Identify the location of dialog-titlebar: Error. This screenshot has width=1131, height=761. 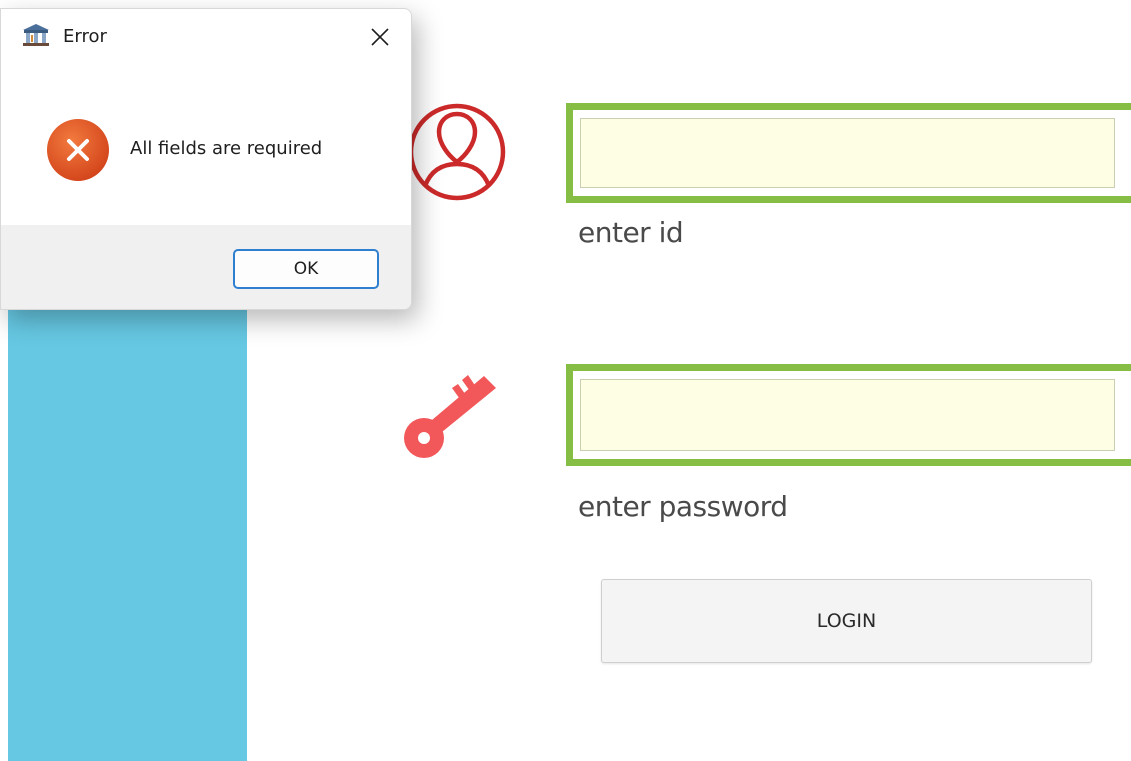
(206, 37).